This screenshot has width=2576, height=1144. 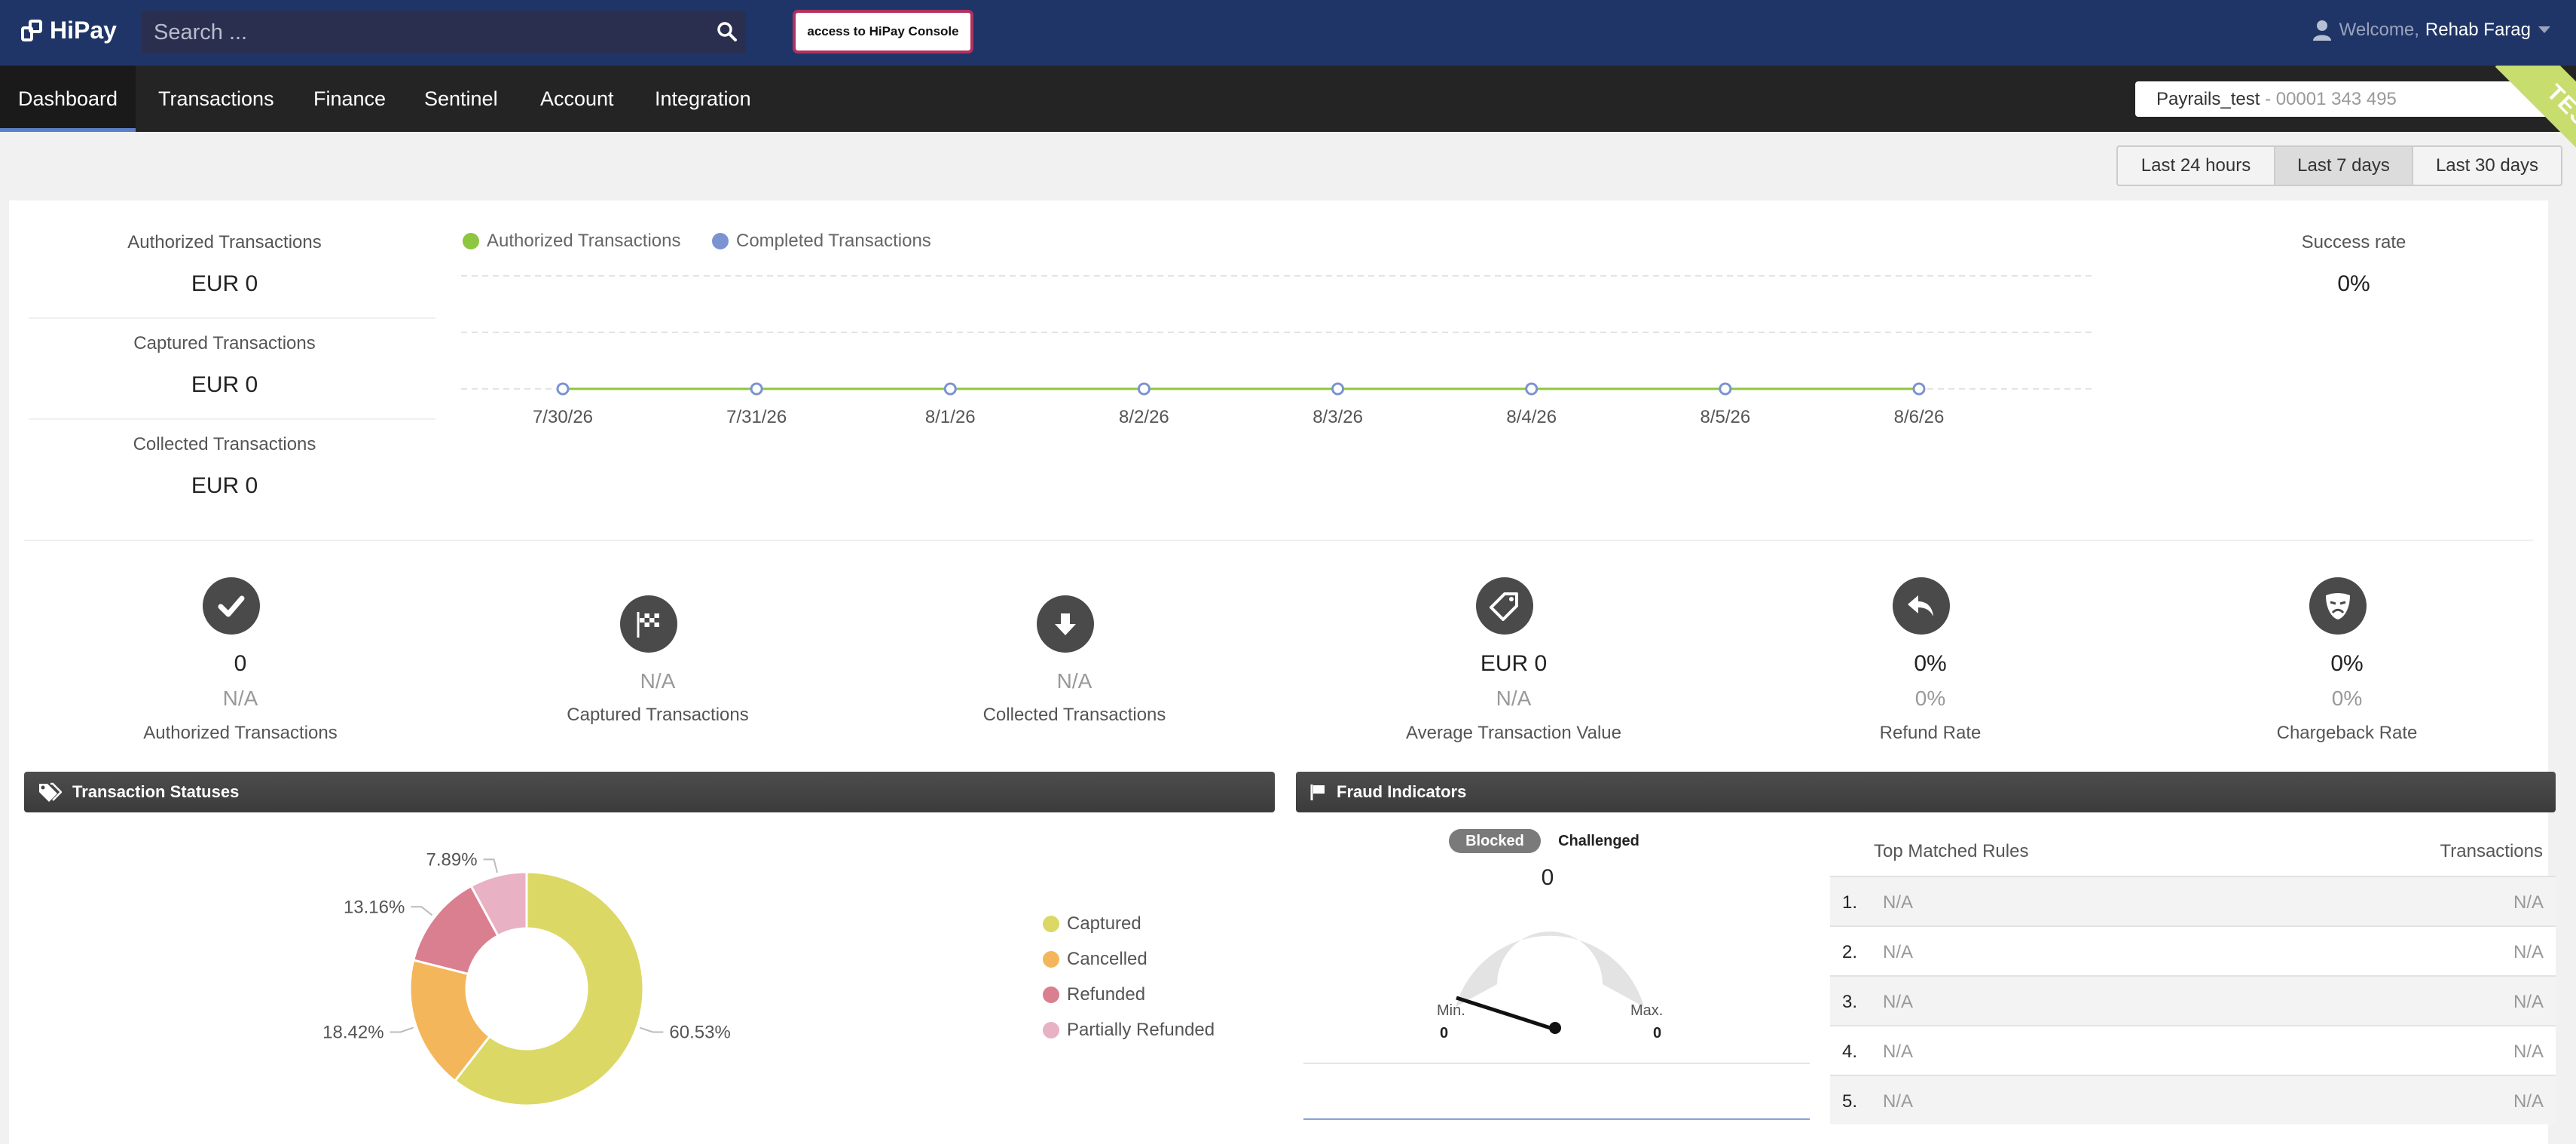 I want to click on gauge-max-label: Max., so click(x=1647, y=1011).